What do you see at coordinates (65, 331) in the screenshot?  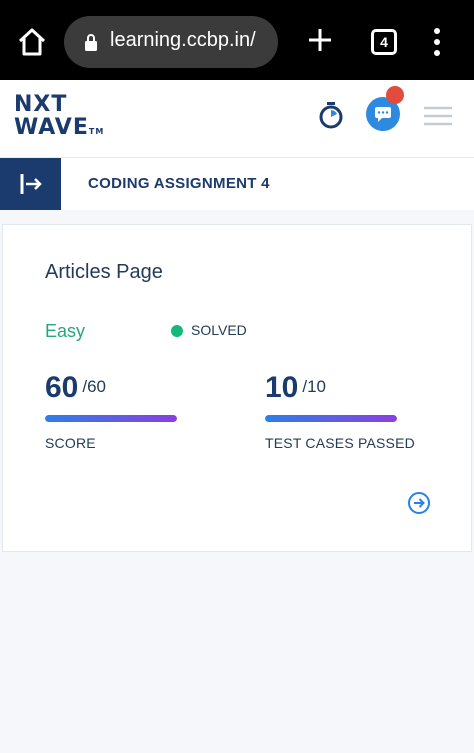 I see `difficulty-label: Easy` at bounding box center [65, 331].